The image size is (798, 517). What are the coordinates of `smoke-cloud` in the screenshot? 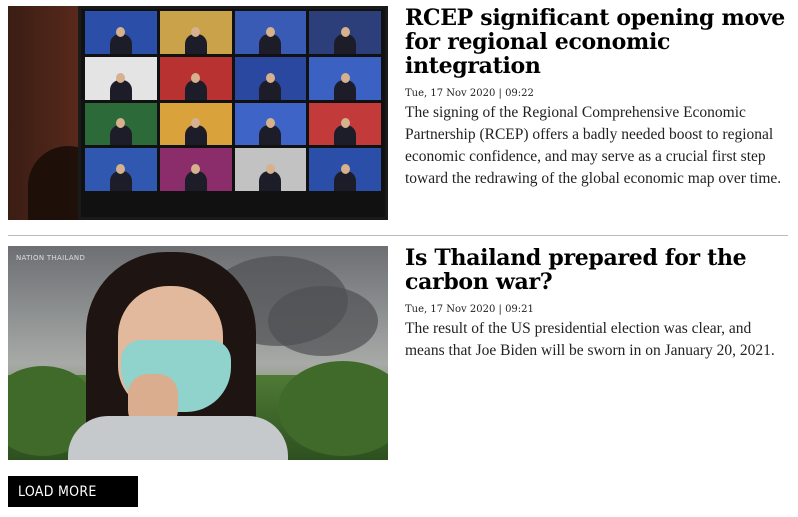 It's located at (323, 321).